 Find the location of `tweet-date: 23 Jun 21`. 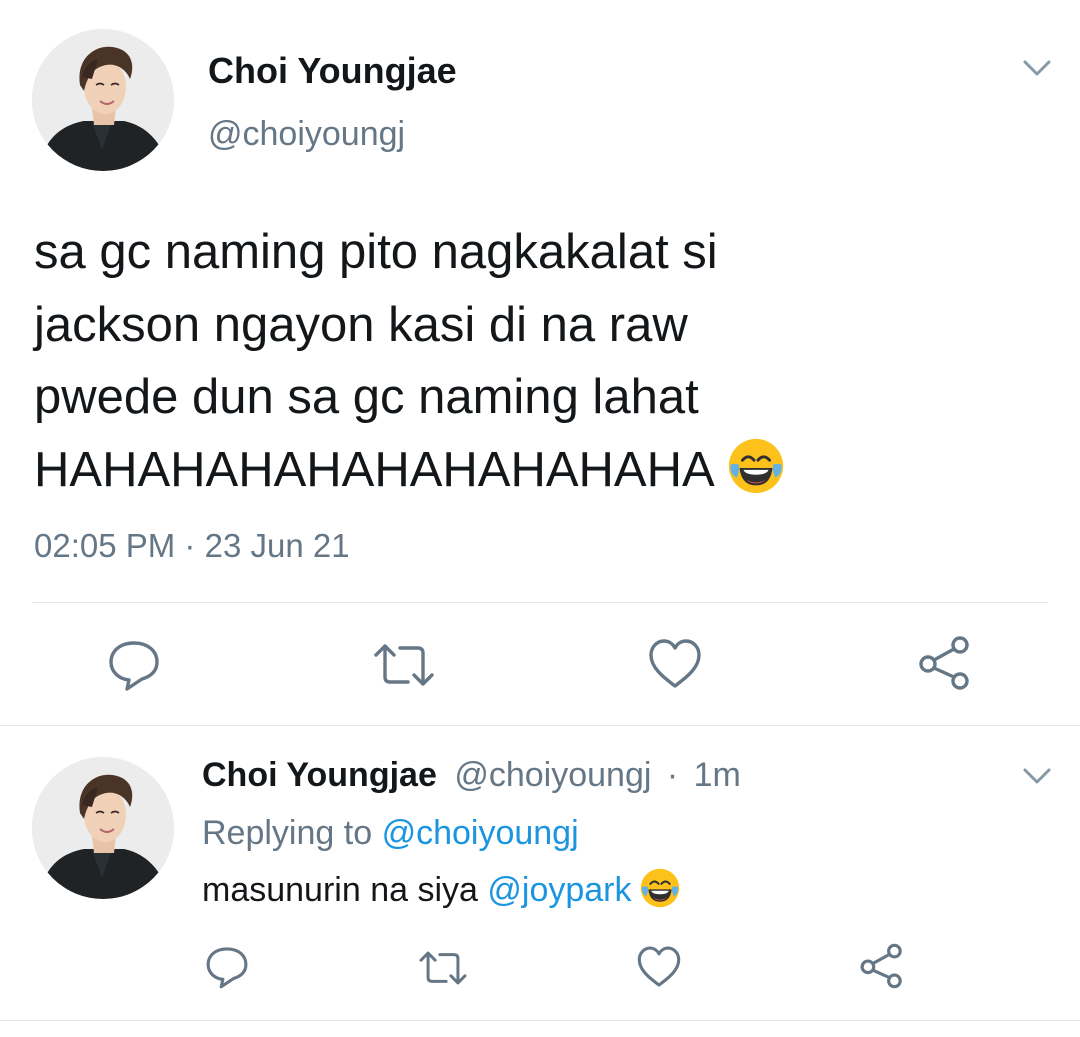

tweet-date: 23 Jun 21 is located at coordinates (277, 545).